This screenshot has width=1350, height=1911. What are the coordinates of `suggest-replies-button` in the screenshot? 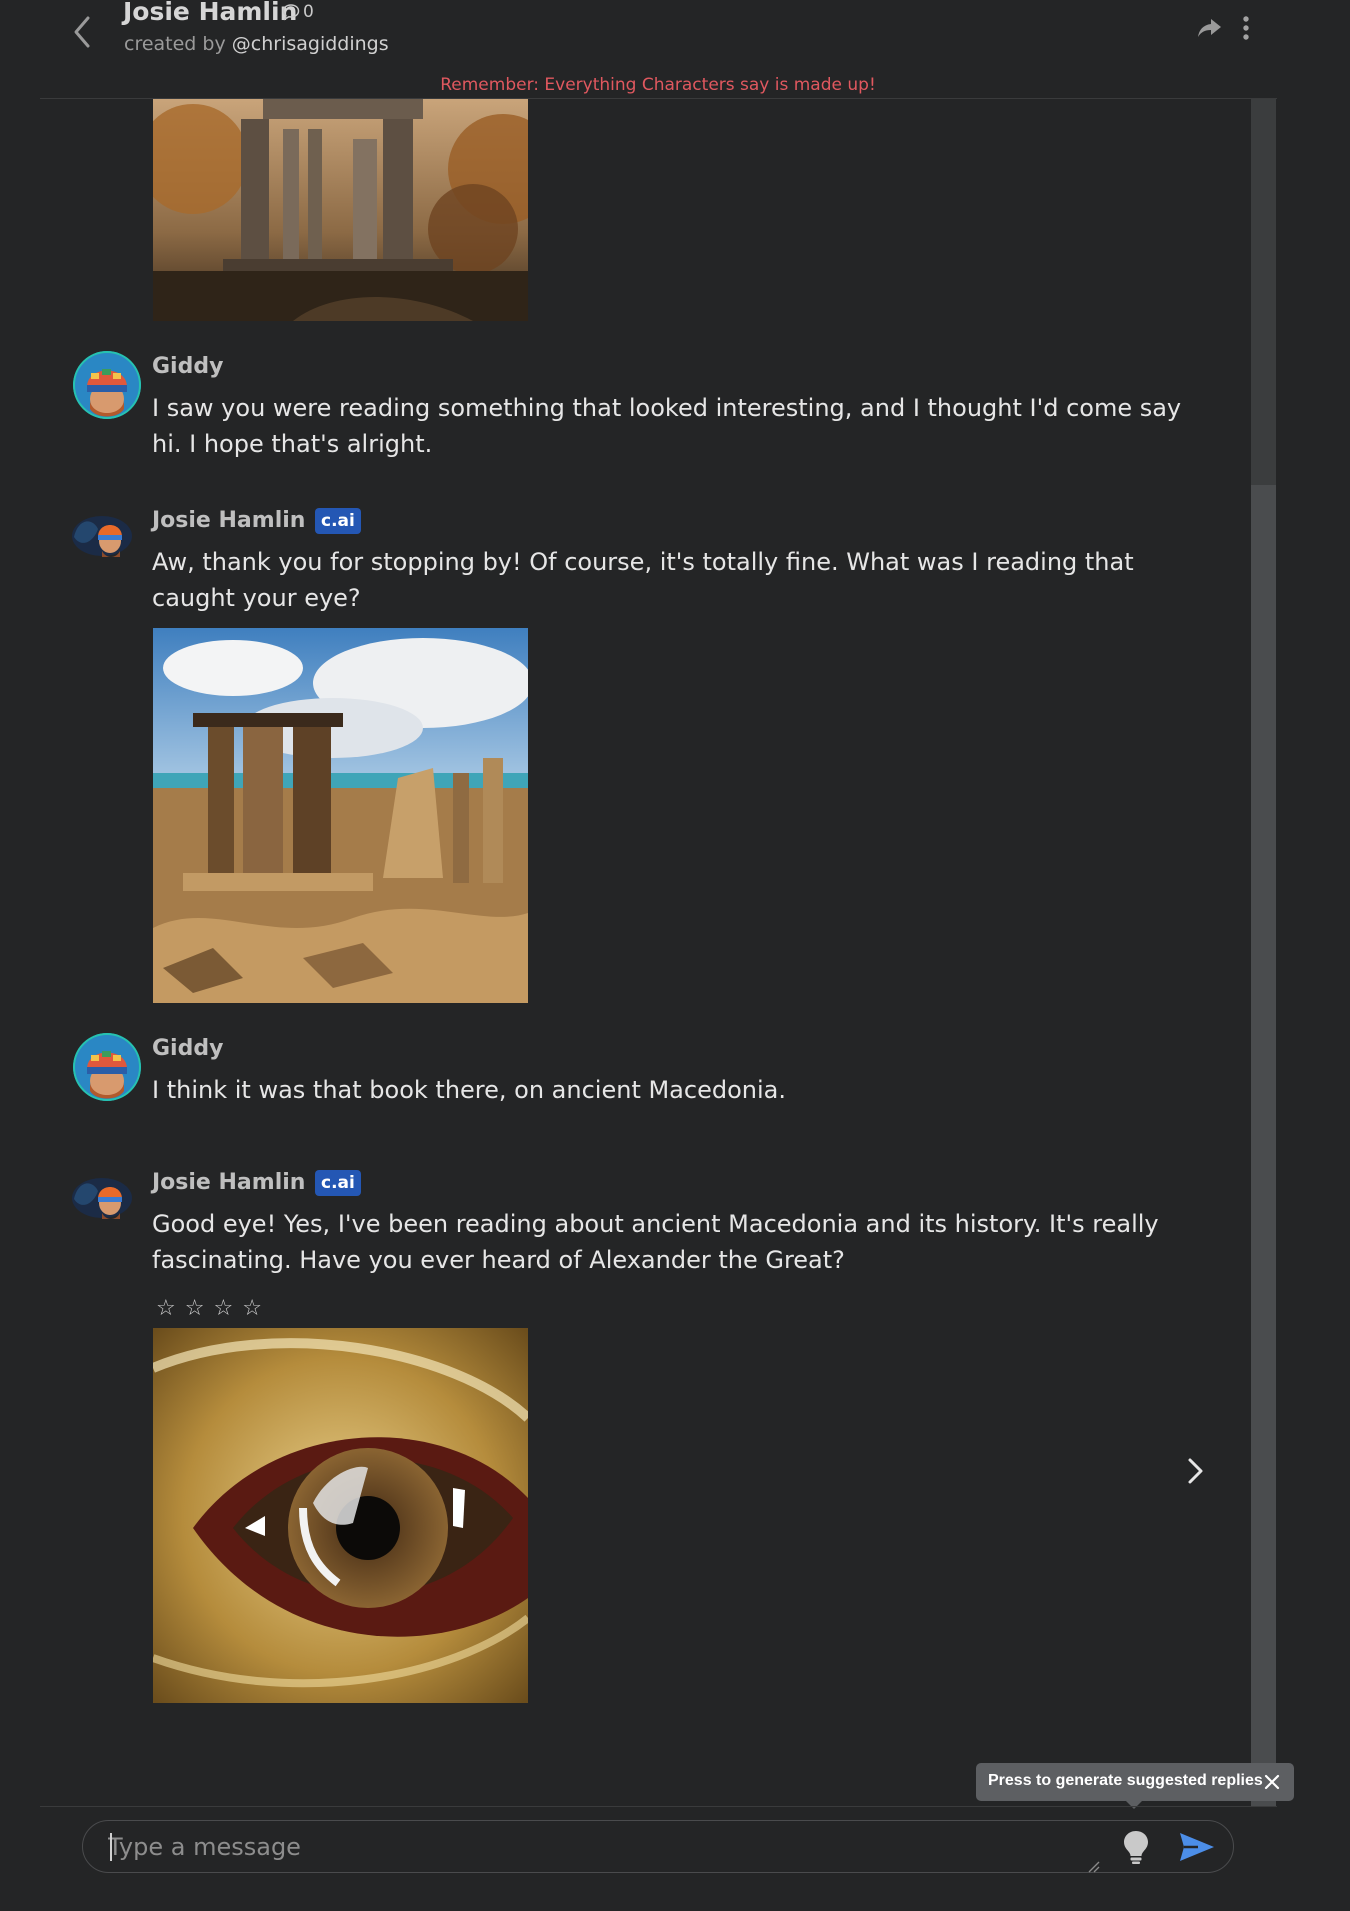 It's located at (1136, 1847).